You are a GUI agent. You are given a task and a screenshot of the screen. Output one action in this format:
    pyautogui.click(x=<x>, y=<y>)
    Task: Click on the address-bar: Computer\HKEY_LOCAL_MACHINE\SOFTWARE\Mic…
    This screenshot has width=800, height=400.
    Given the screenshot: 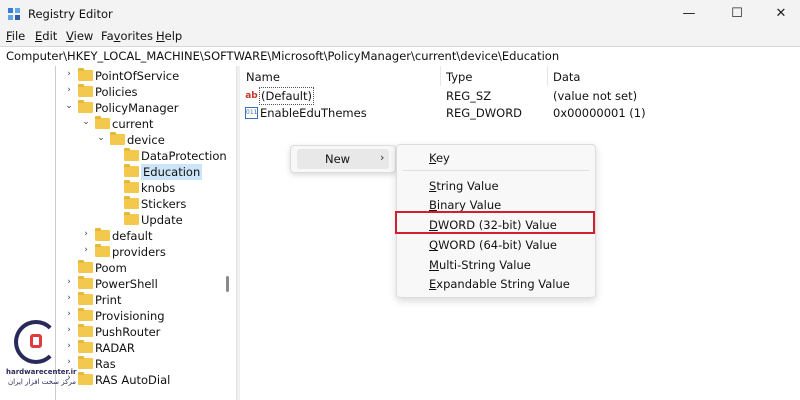 What is the action you would take?
    pyautogui.click(x=400, y=56)
    